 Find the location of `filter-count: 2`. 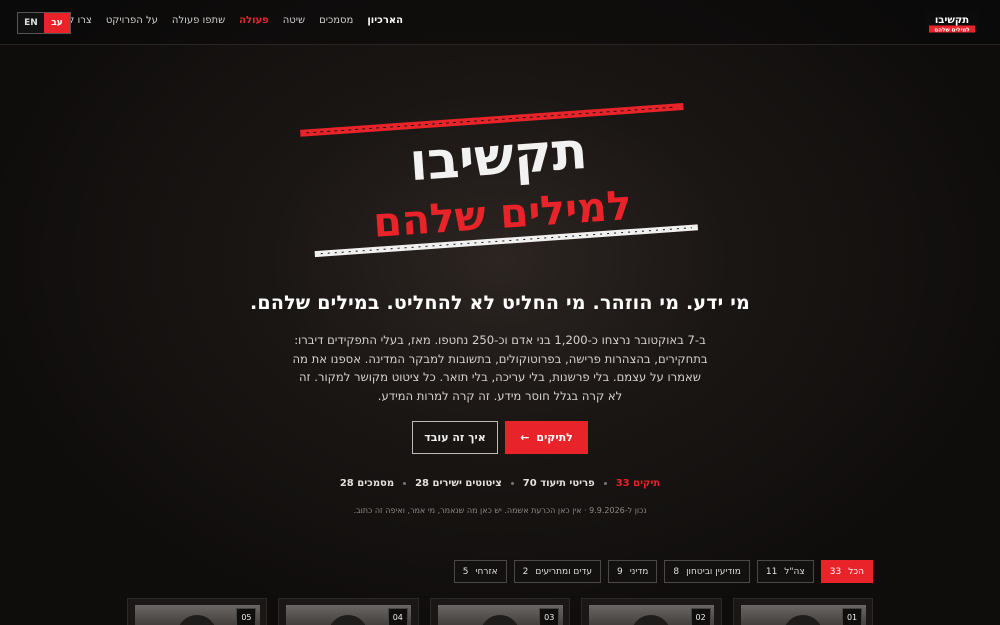

filter-count: 2 is located at coordinates (525, 571).